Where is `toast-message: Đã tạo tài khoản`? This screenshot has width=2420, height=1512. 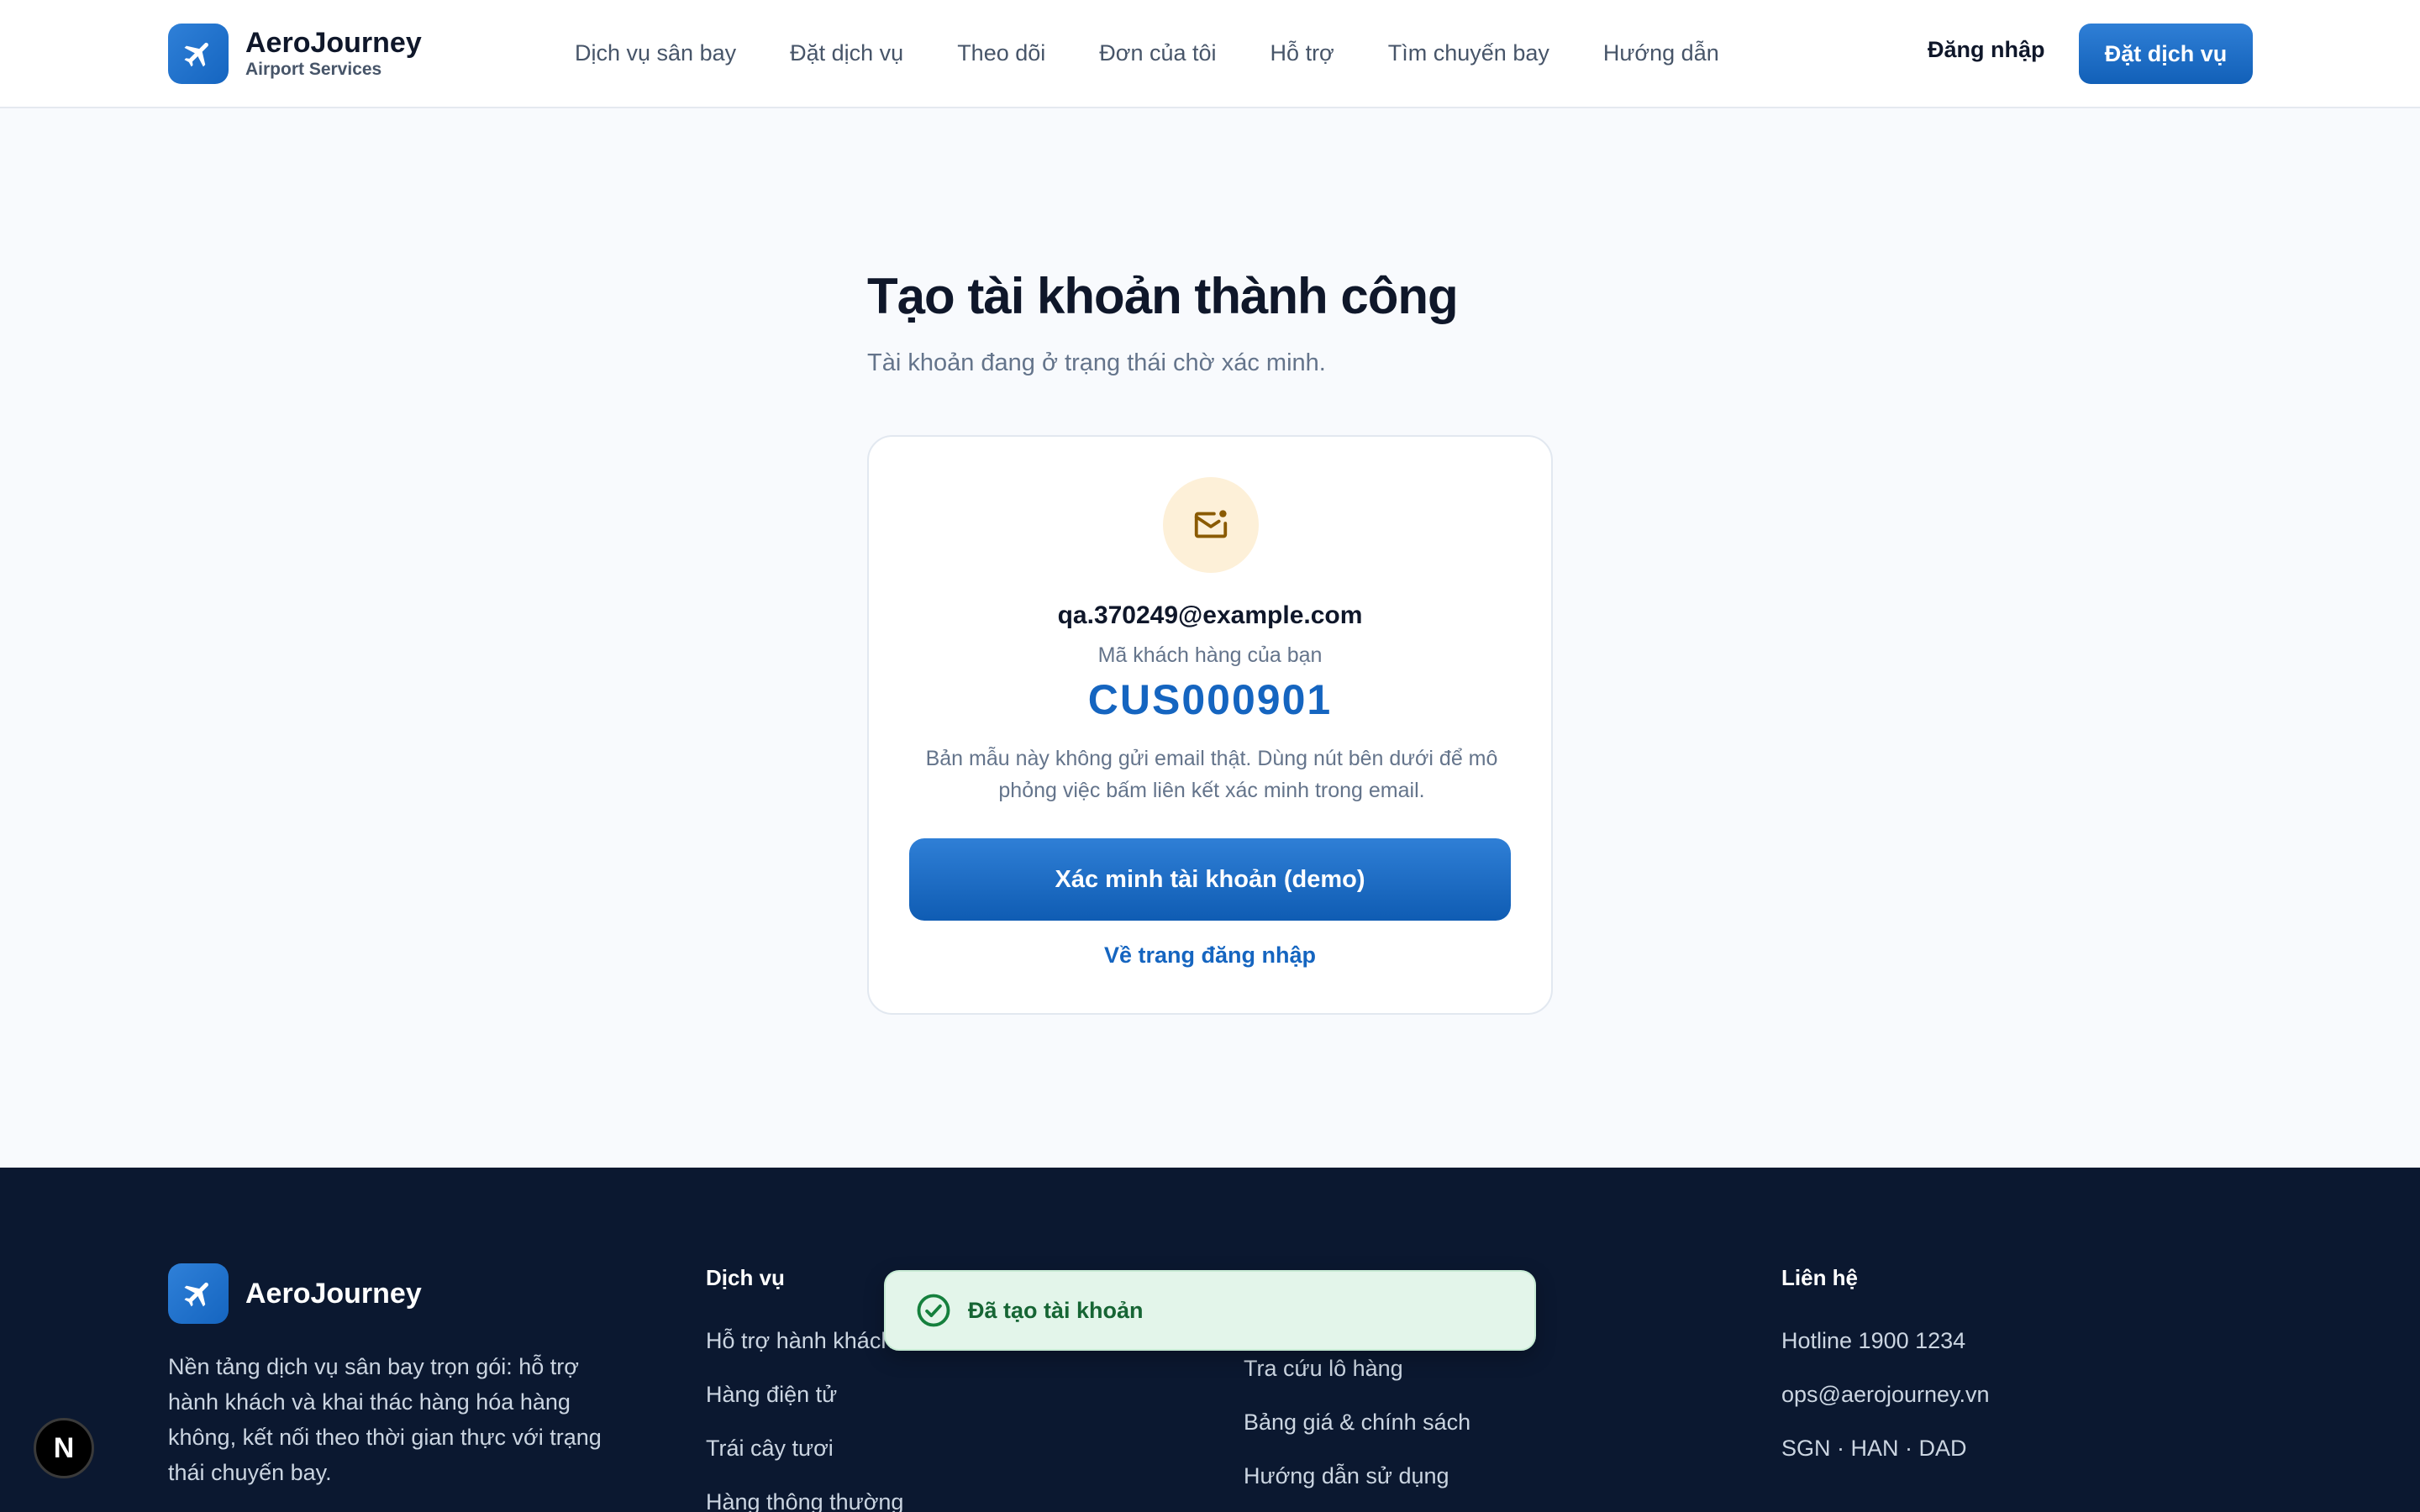
toast-message: Đã tạo tài khoản is located at coordinates (1056, 1310).